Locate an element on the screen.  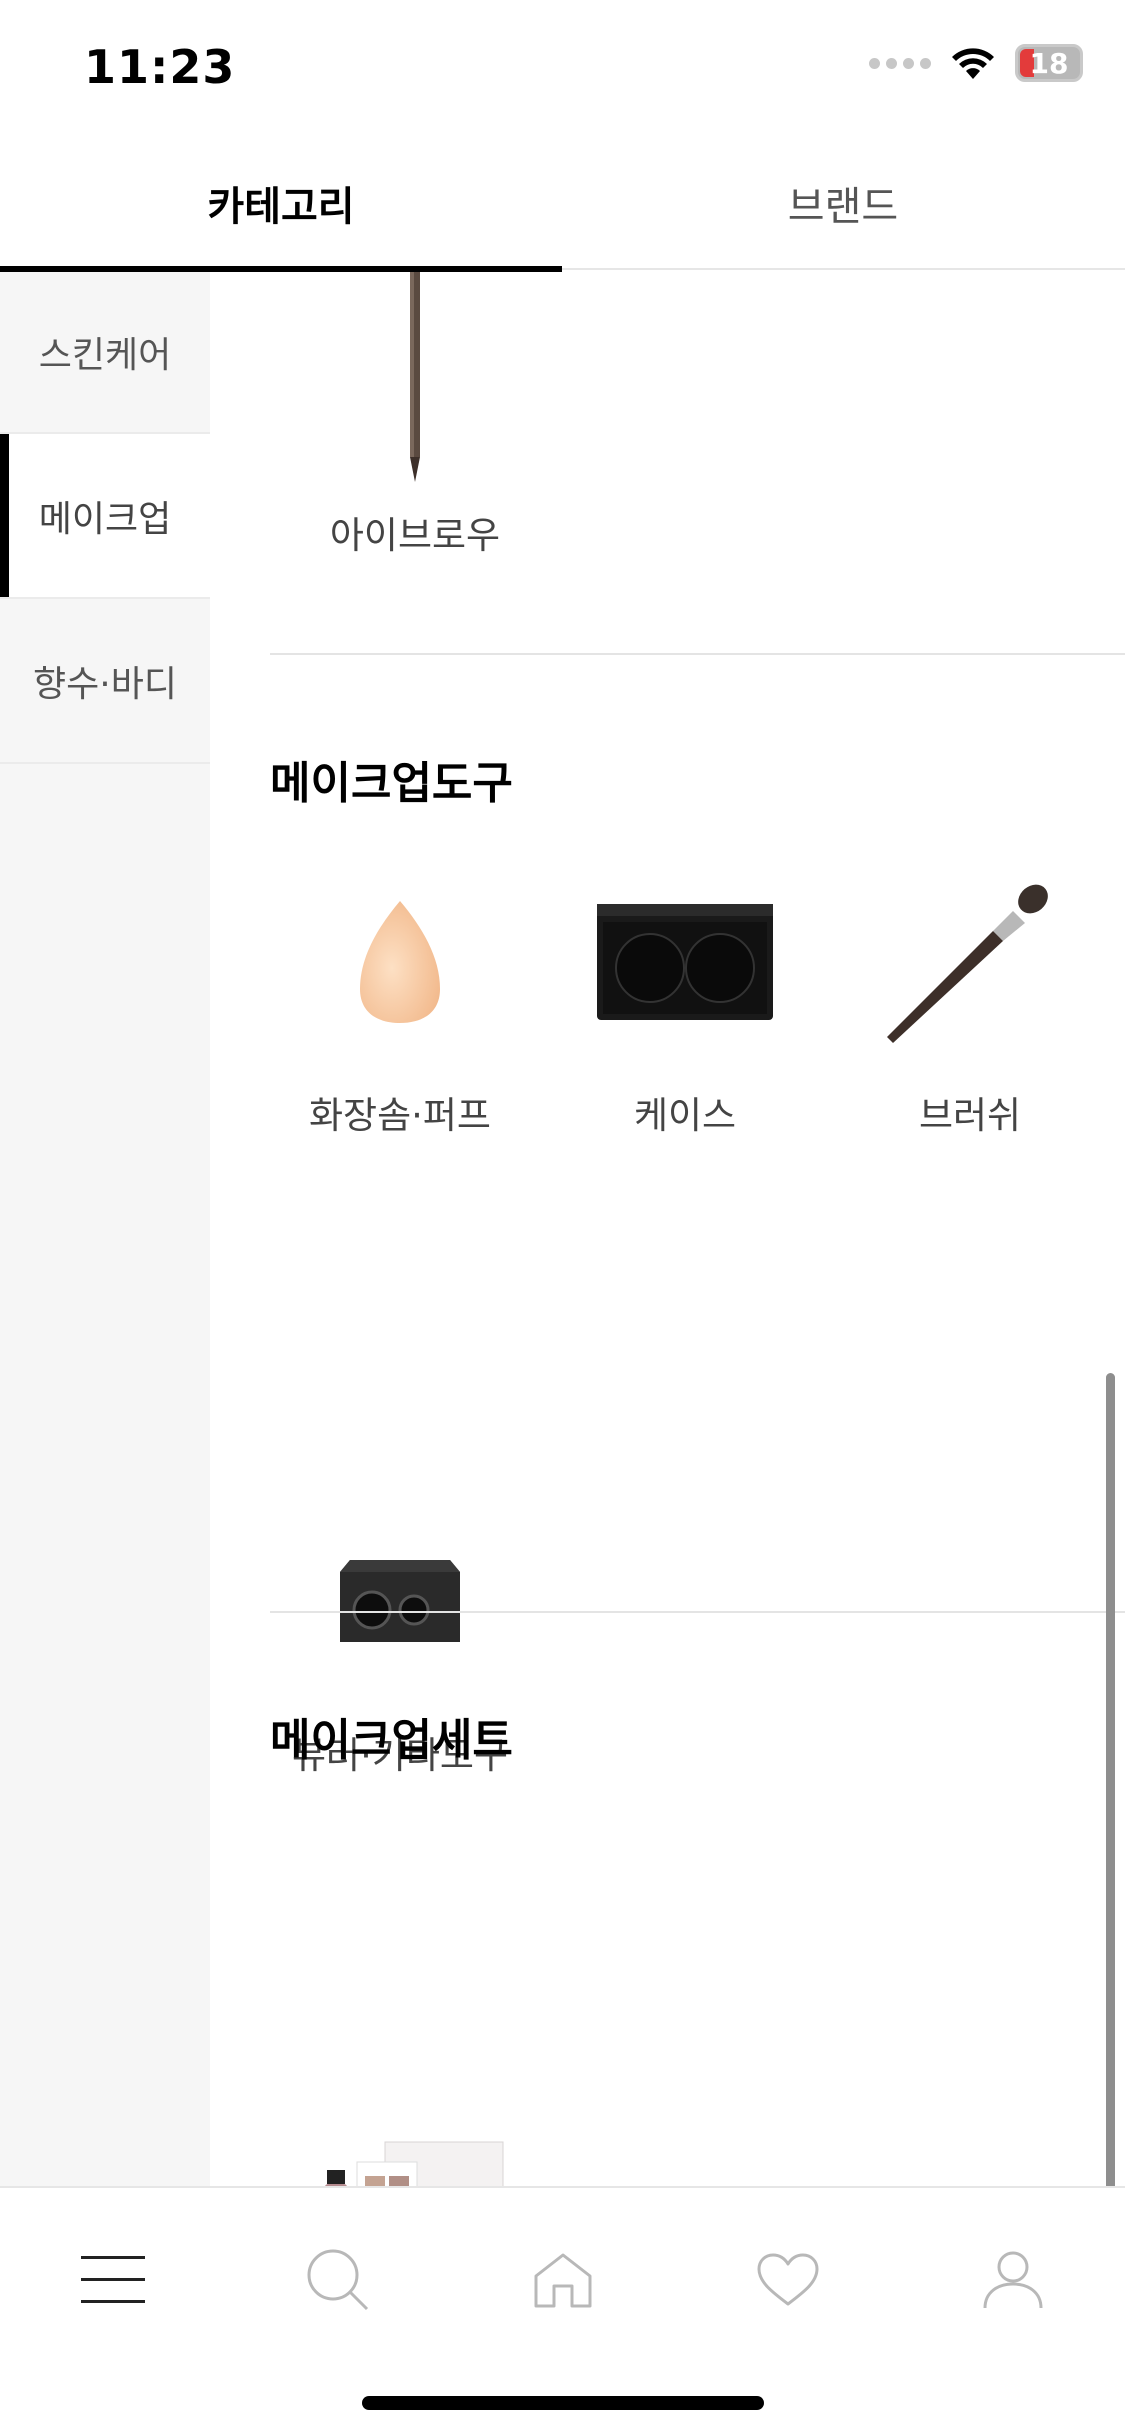
category-item-set: 세트 is located at coordinates (400, 2138).